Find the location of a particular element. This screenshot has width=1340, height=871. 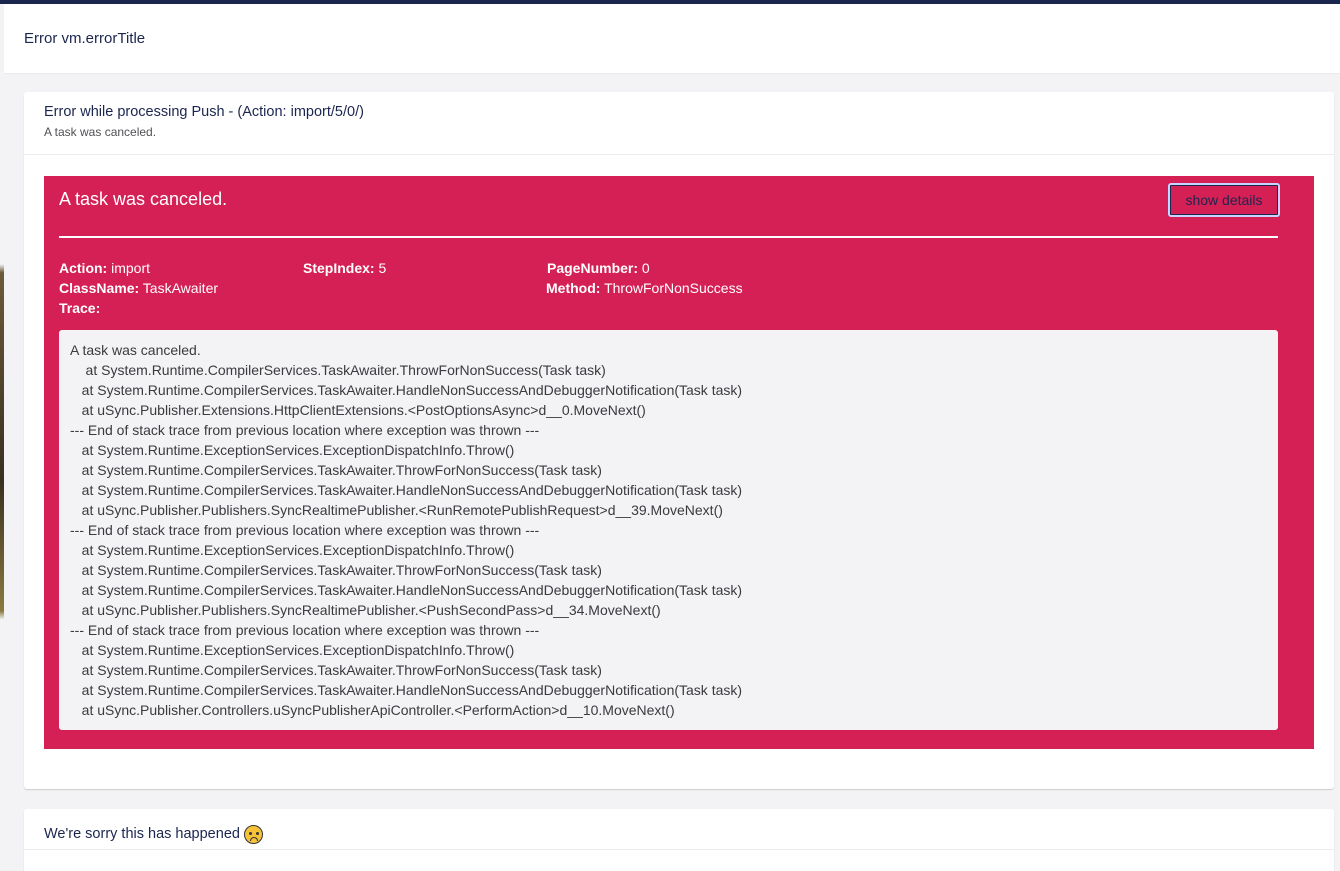

sad-face-icon is located at coordinates (253, 834).